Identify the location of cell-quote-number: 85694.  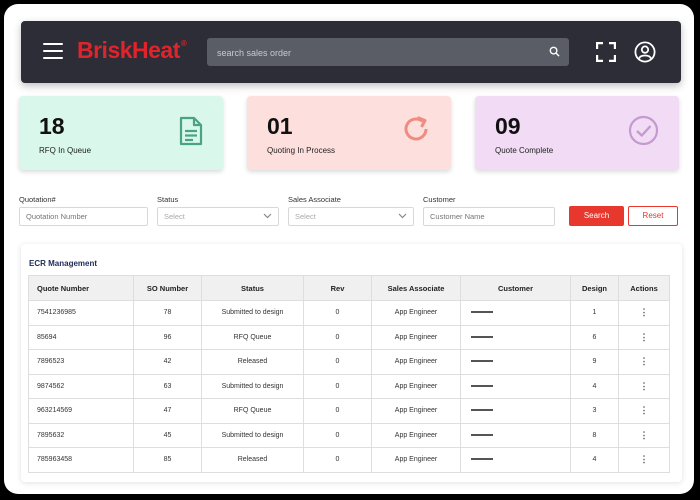
(81, 337).